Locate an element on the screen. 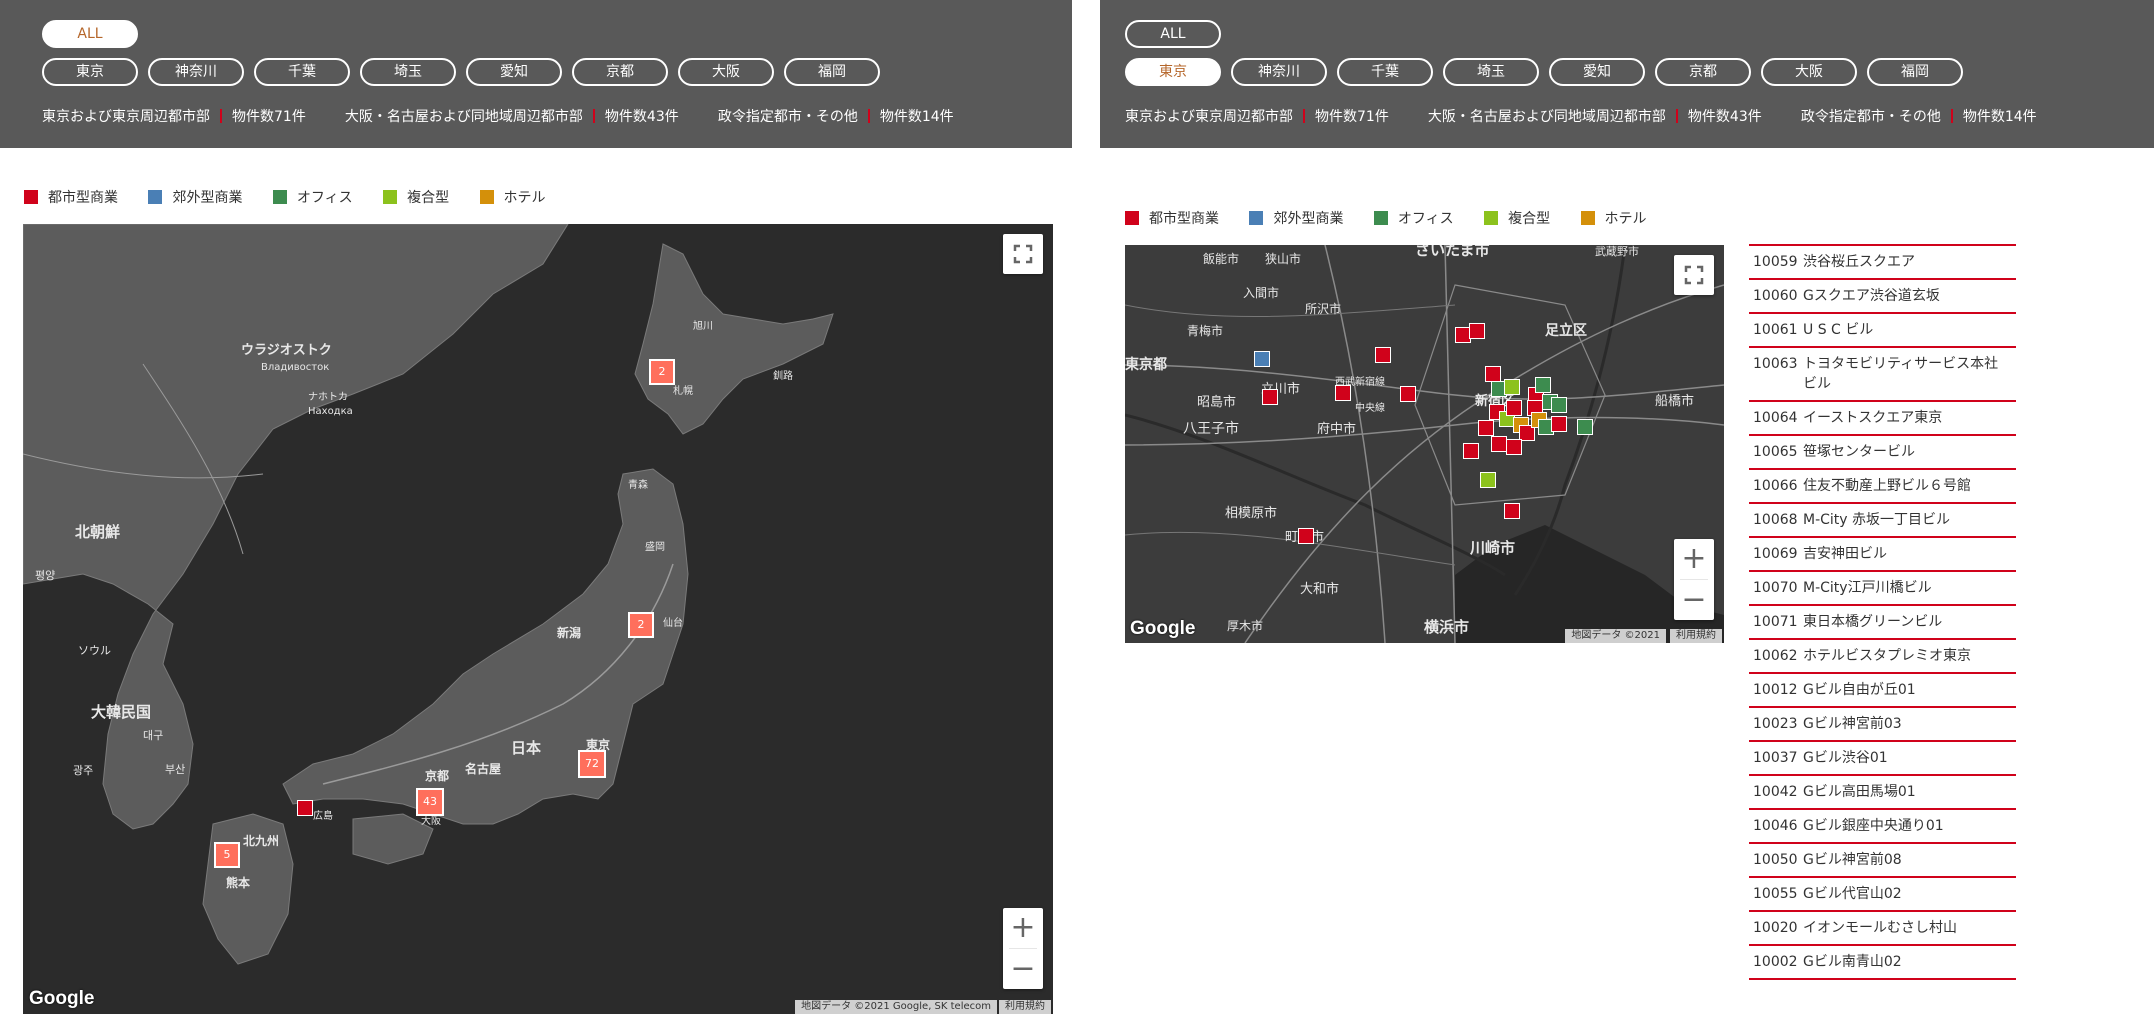  summary-item: 政令指定都市・その他 物件数14件 is located at coordinates (1919, 116).